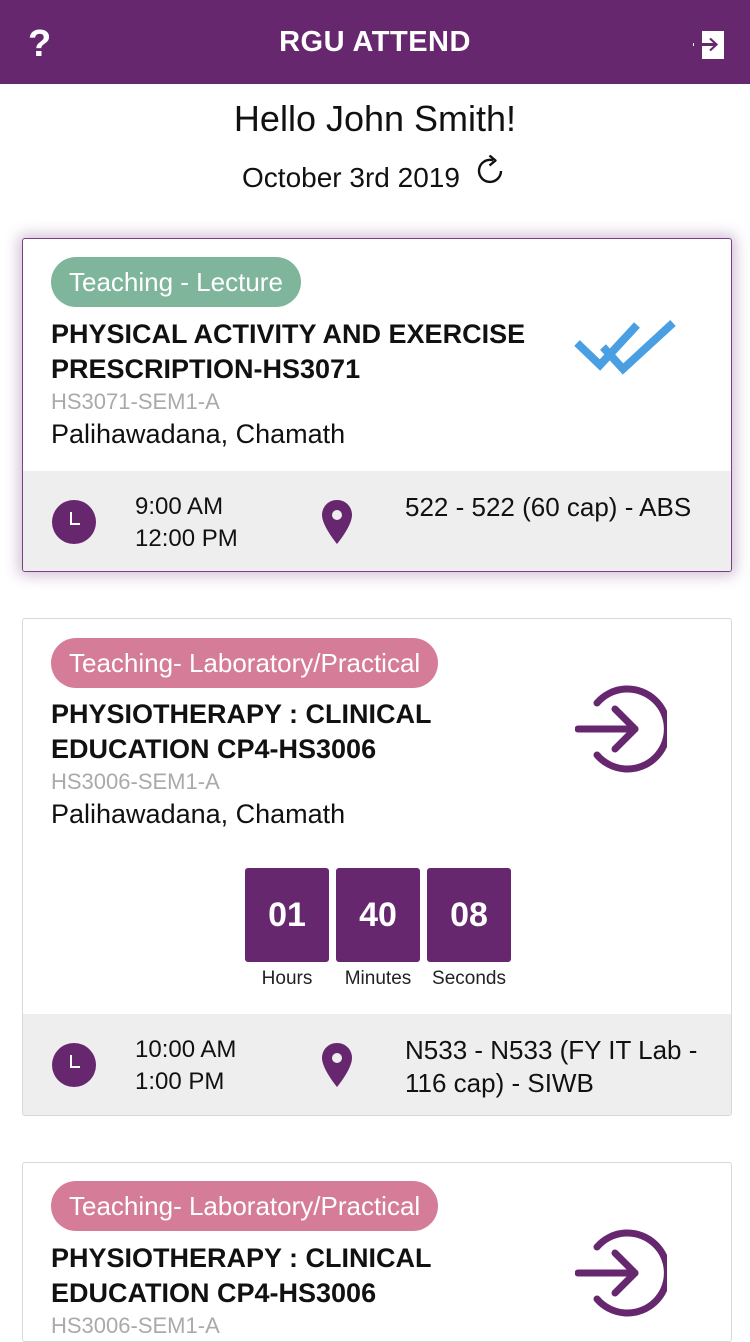 The height and width of the screenshot is (1342, 750). I want to click on countdown-minutes: 40 Minutes, so click(378, 929).